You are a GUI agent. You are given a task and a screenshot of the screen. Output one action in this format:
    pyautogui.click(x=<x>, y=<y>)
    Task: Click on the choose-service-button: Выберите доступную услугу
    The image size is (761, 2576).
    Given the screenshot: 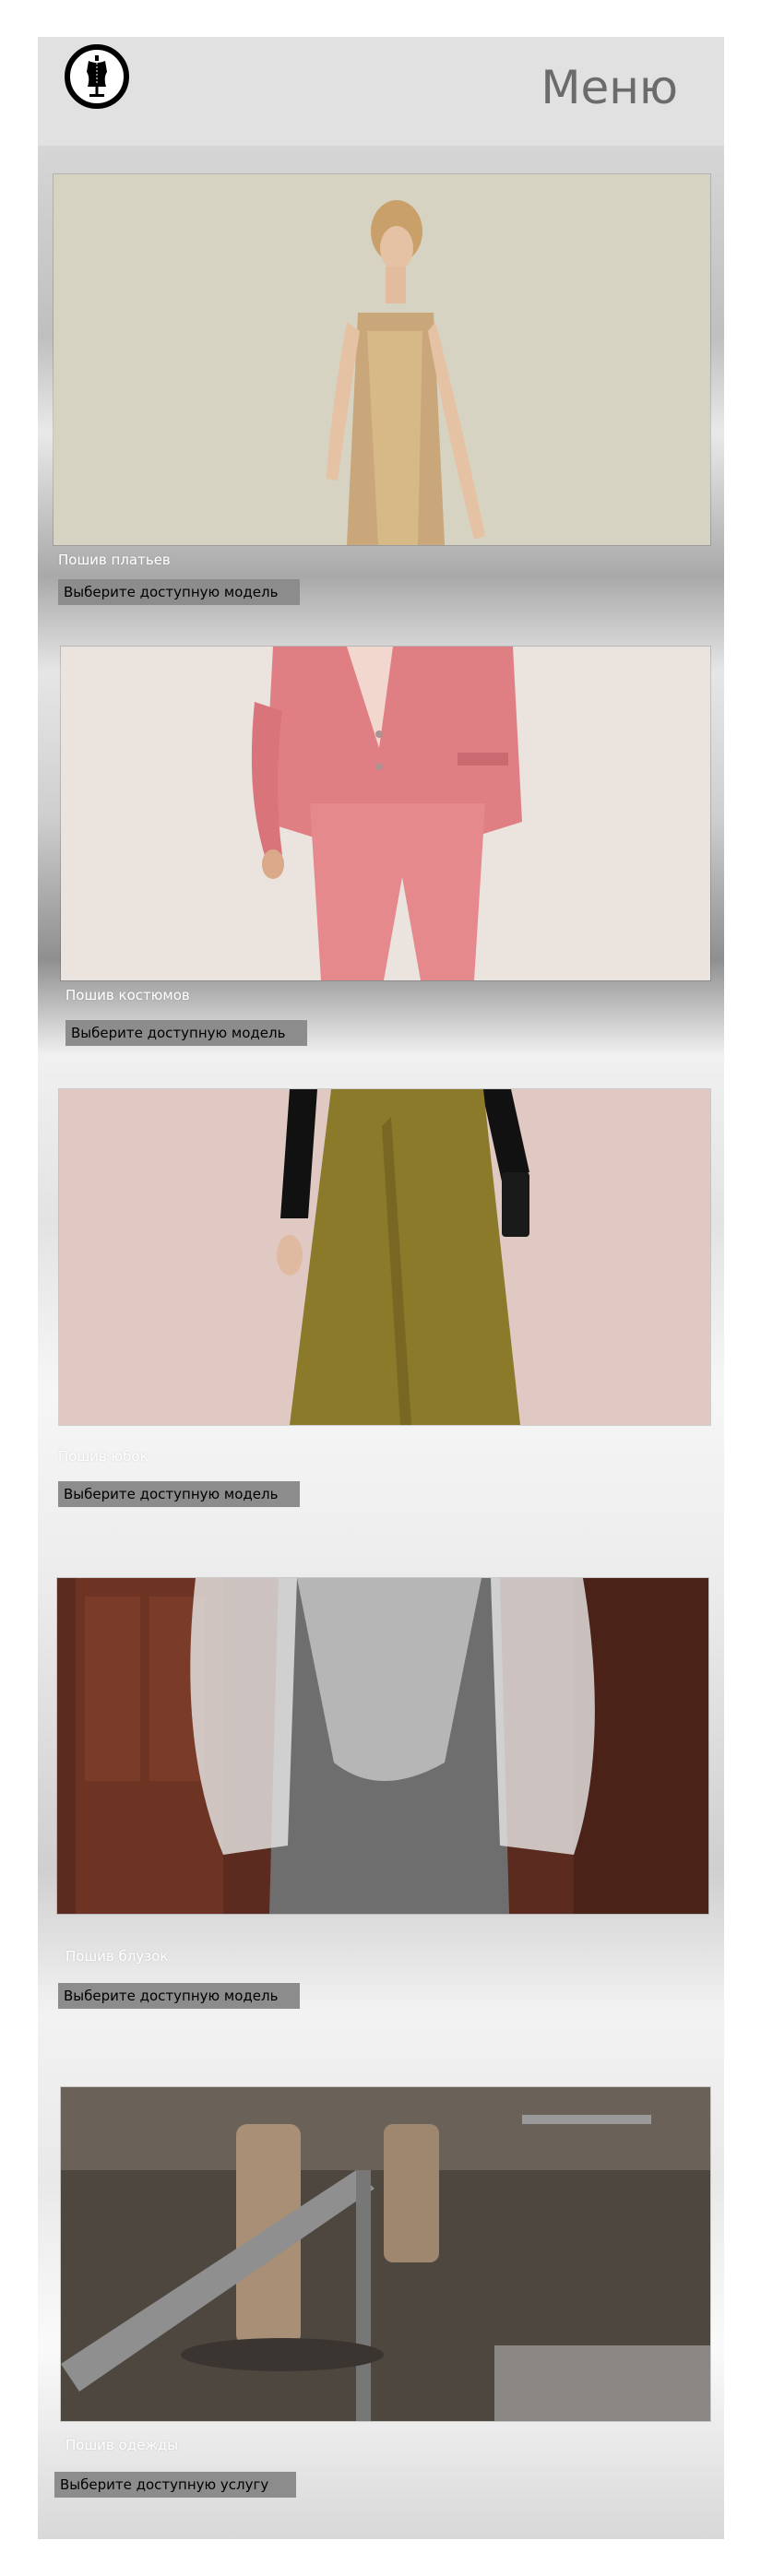 What is the action you would take?
    pyautogui.click(x=175, y=2485)
    